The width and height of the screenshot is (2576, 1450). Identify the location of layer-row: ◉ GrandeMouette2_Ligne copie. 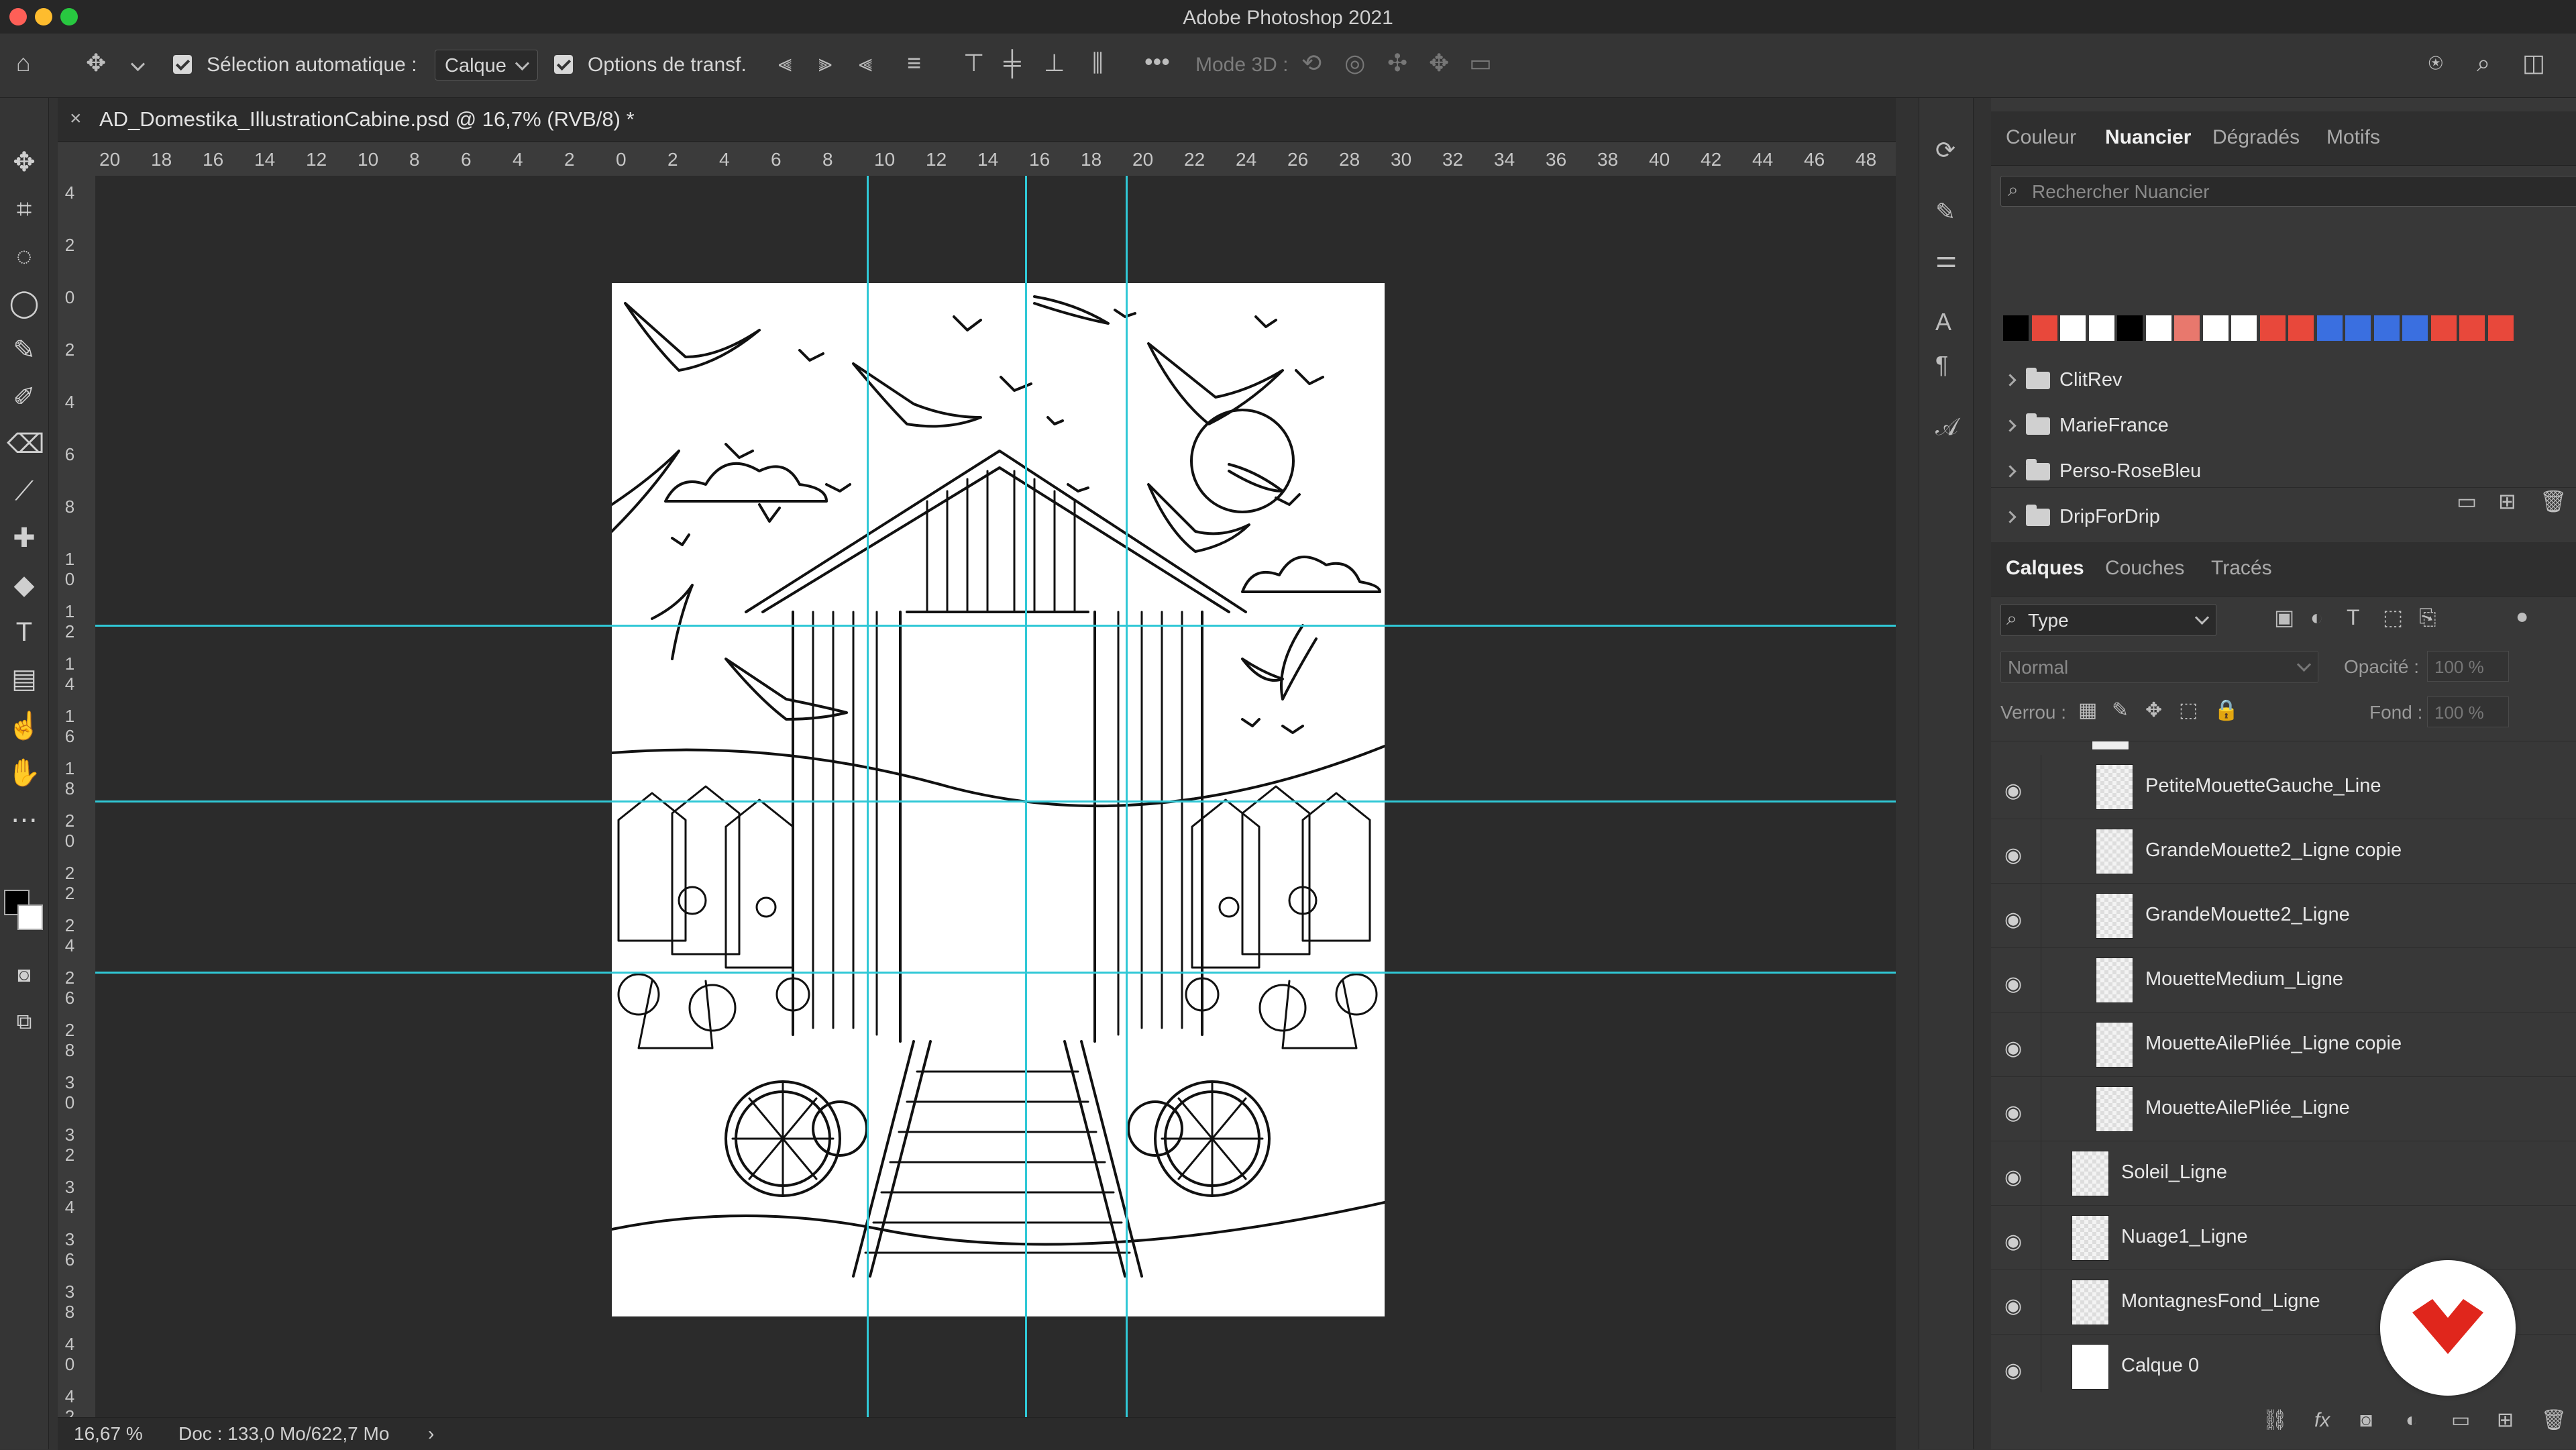
(2283, 851).